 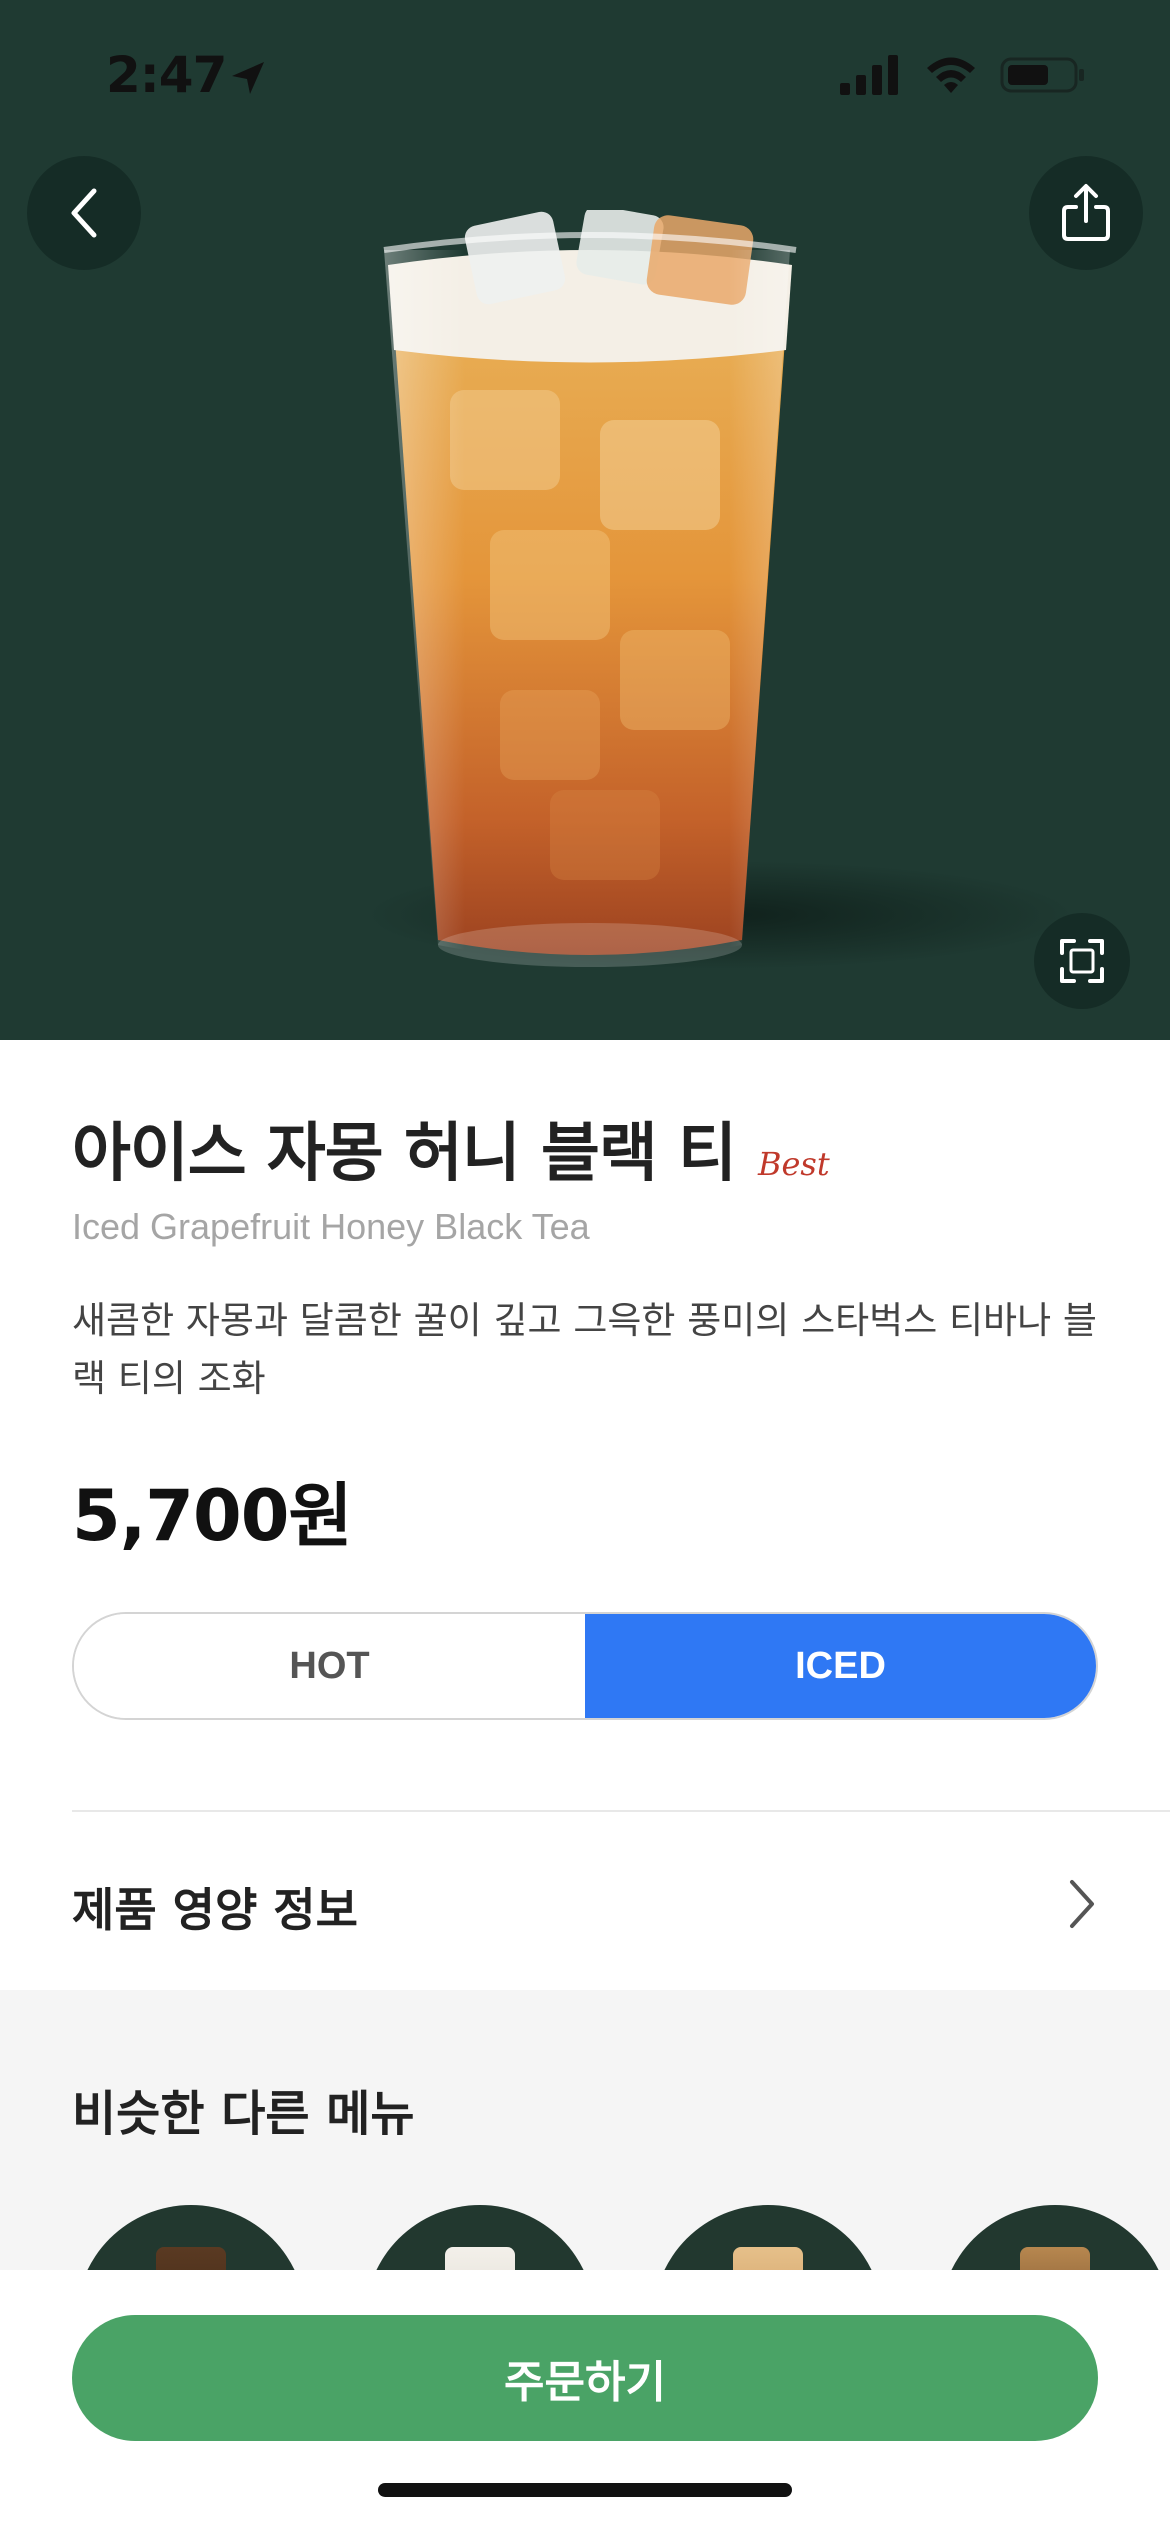 What do you see at coordinates (585, 1901) in the screenshot?
I see `nutrition-info-row: 제품 영양 정보` at bounding box center [585, 1901].